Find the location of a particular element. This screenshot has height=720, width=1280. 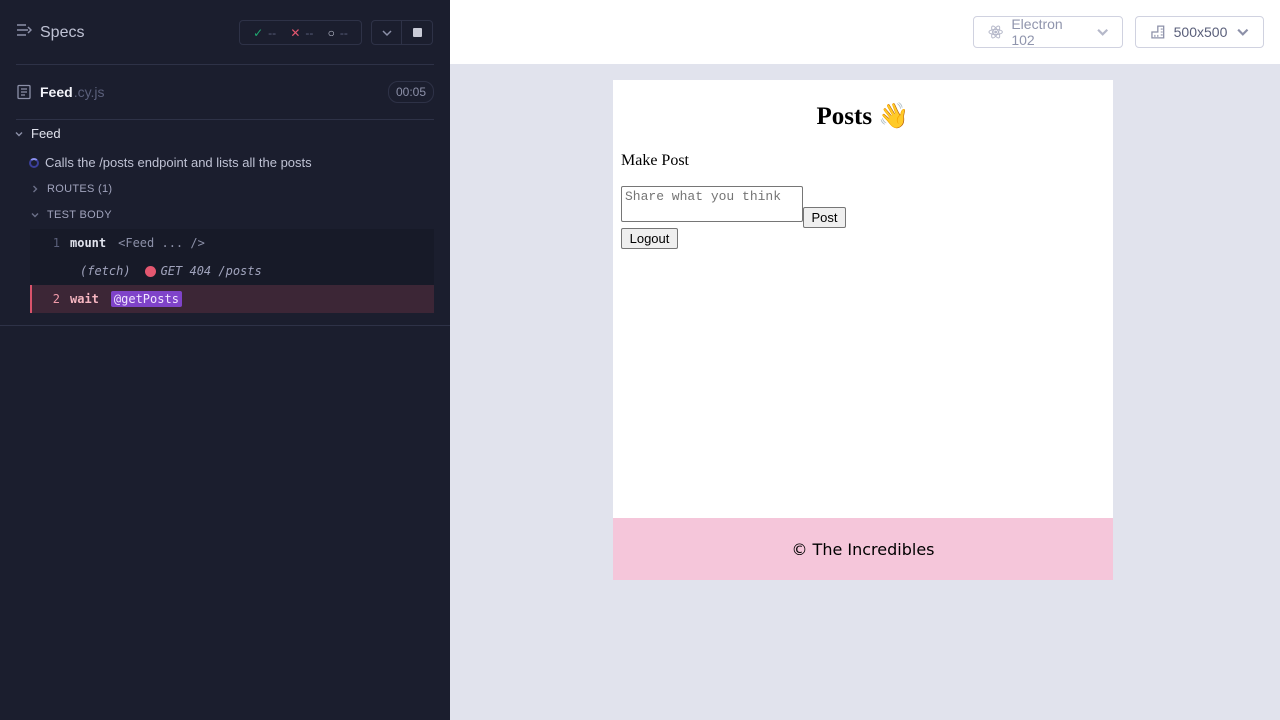

spec-file-ext: .cy.js is located at coordinates (89, 92).